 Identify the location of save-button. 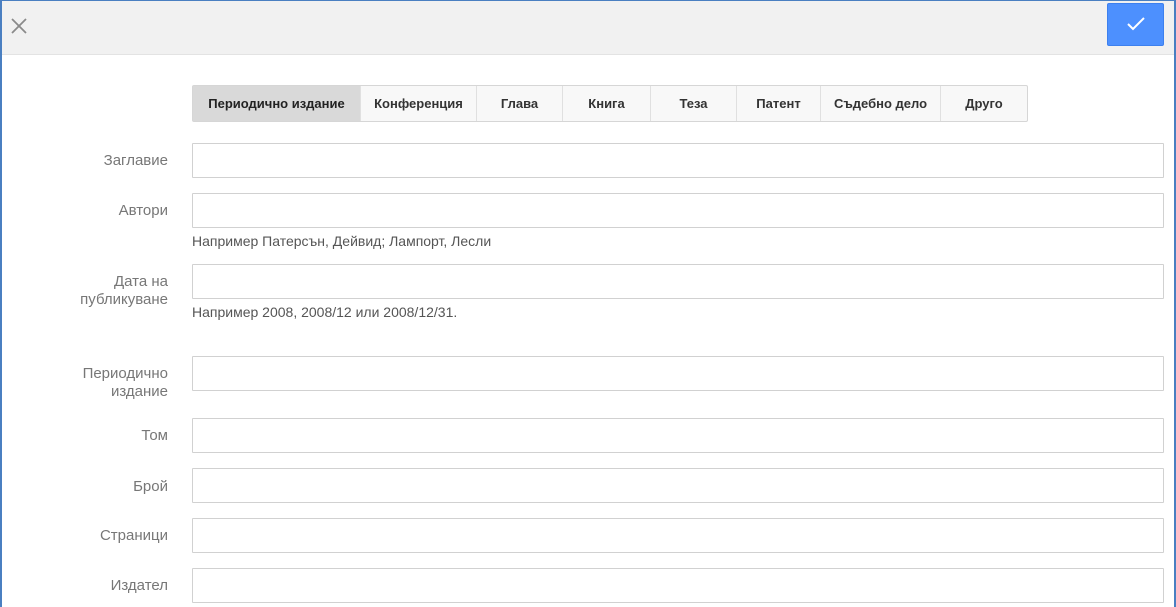
(1135, 24).